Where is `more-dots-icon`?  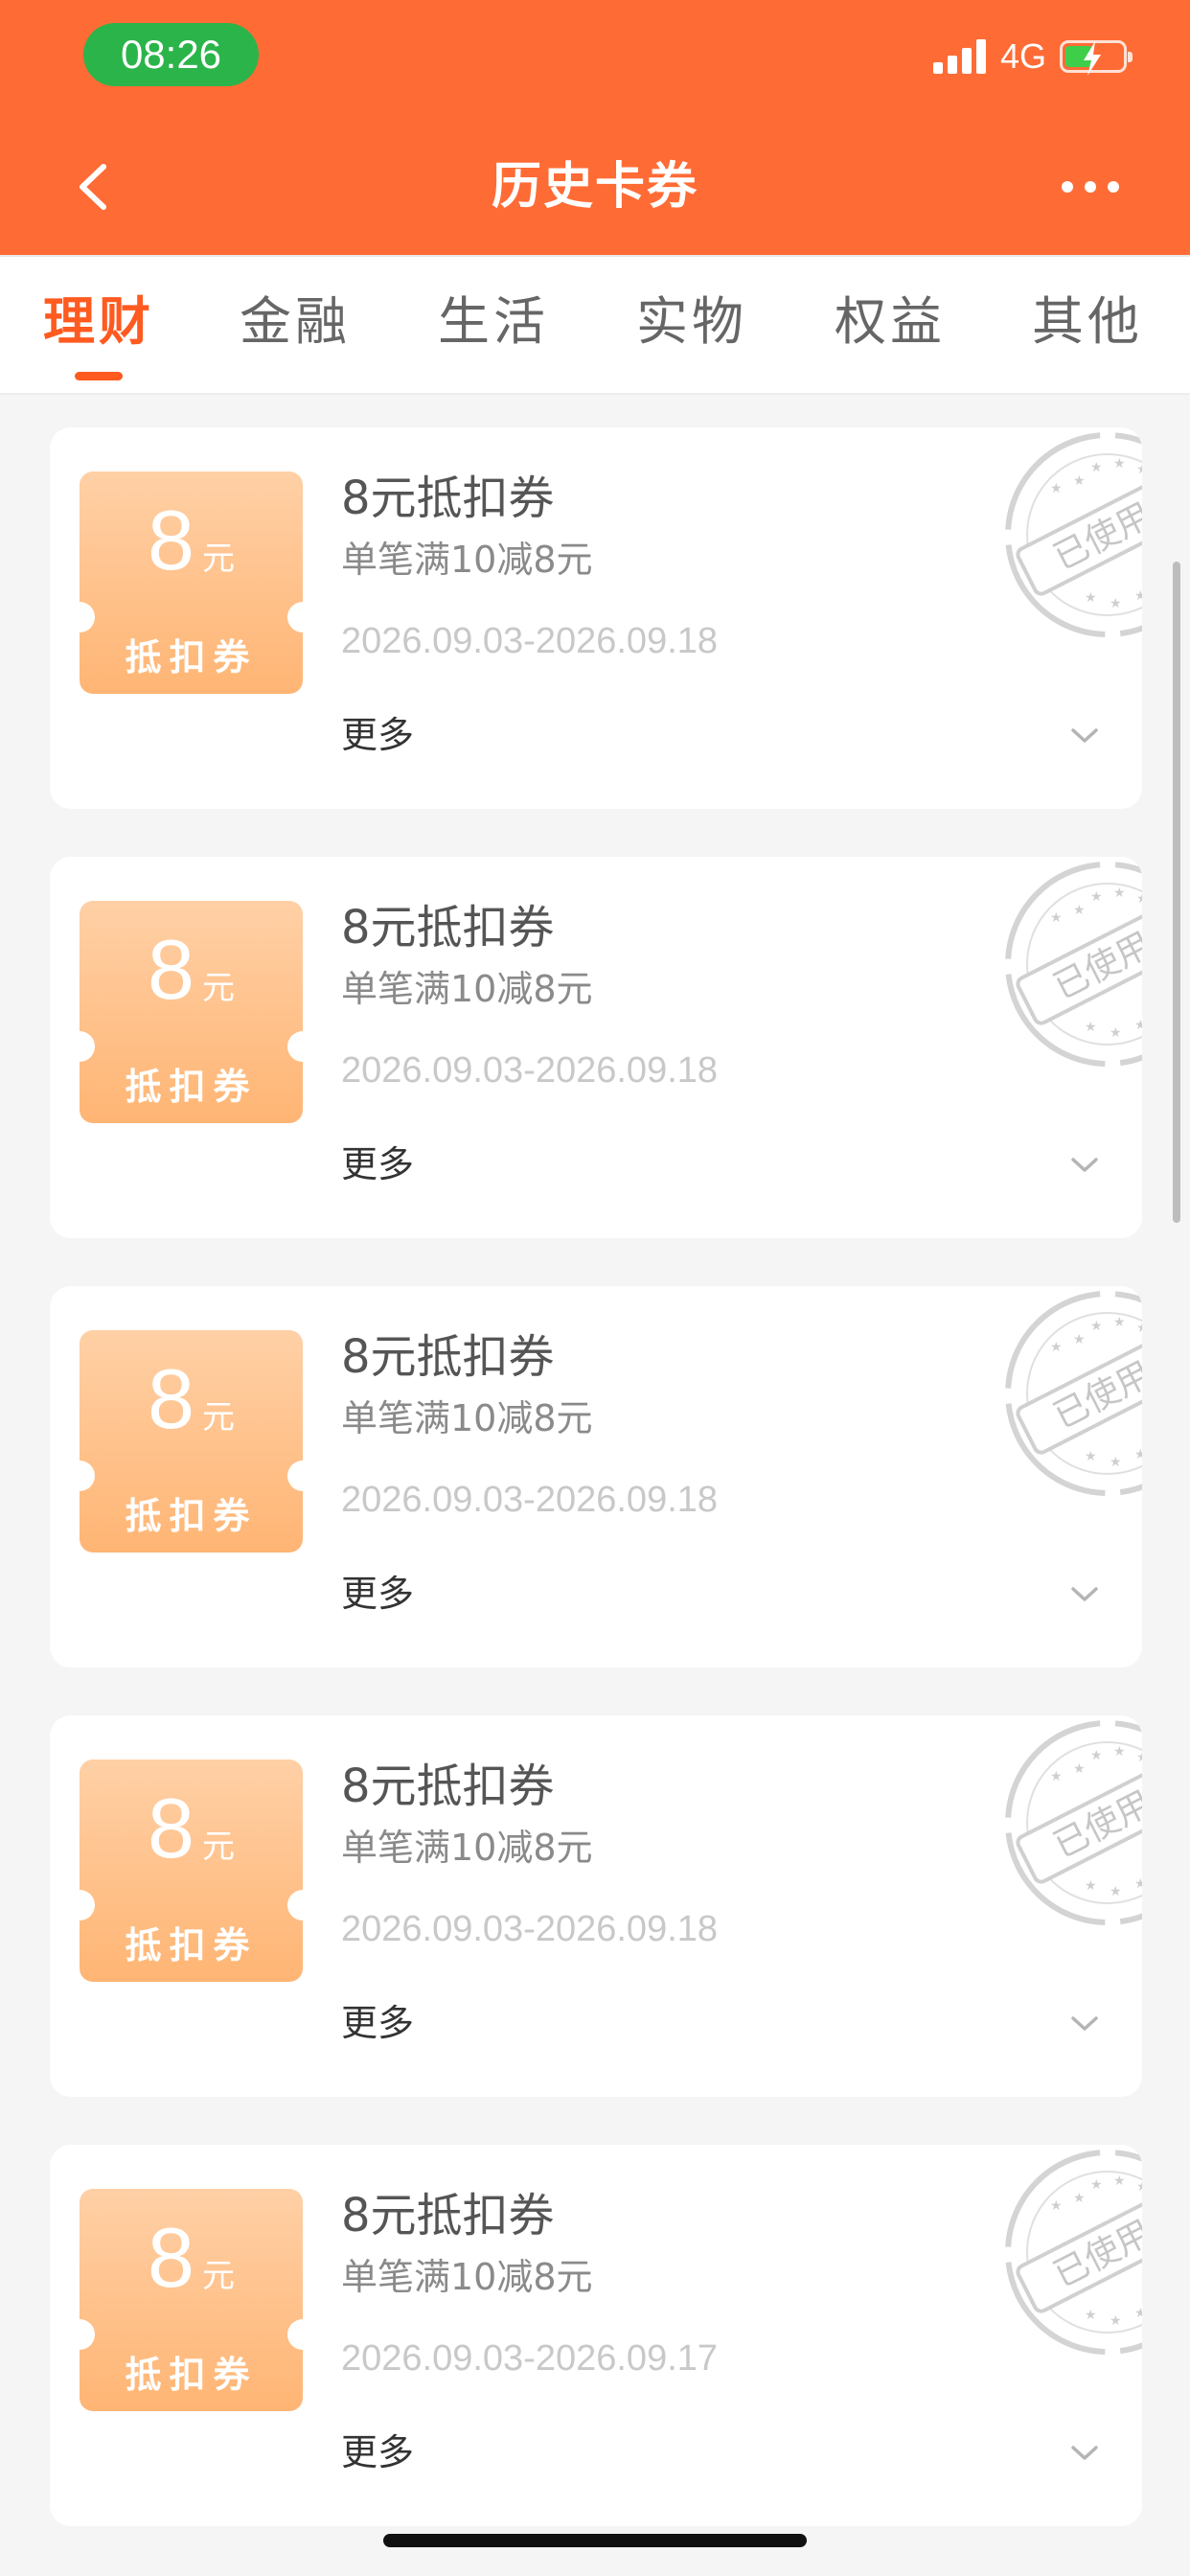 more-dots-icon is located at coordinates (1091, 186).